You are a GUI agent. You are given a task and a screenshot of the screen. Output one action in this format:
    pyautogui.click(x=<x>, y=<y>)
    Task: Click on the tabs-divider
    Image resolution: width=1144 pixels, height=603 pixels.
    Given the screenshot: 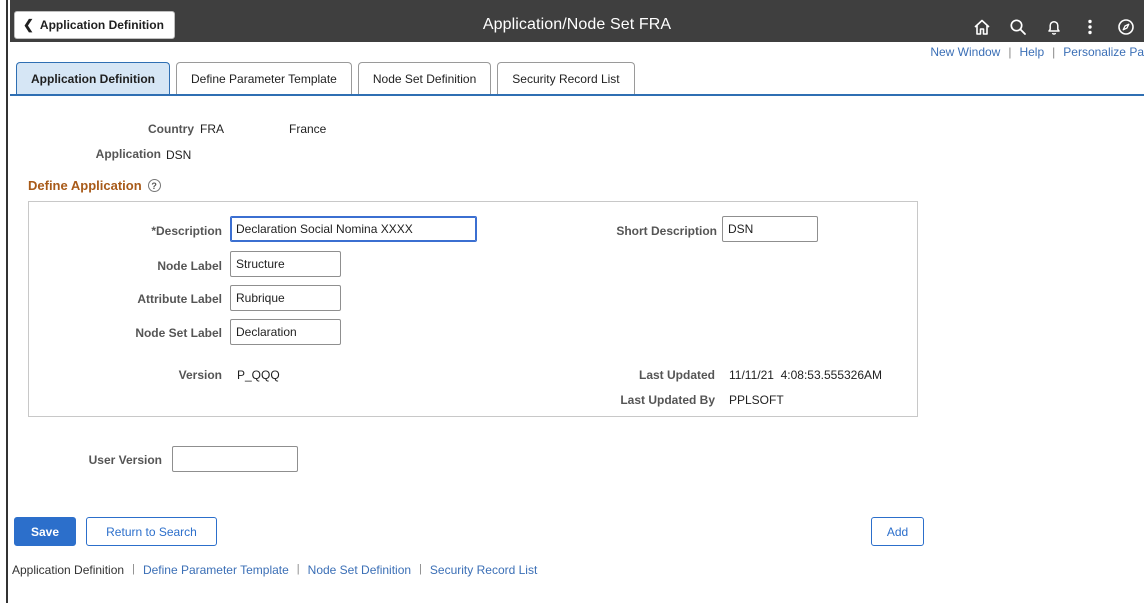 What is the action you would take?
    pyautogui.click(x=577, y=95)
    